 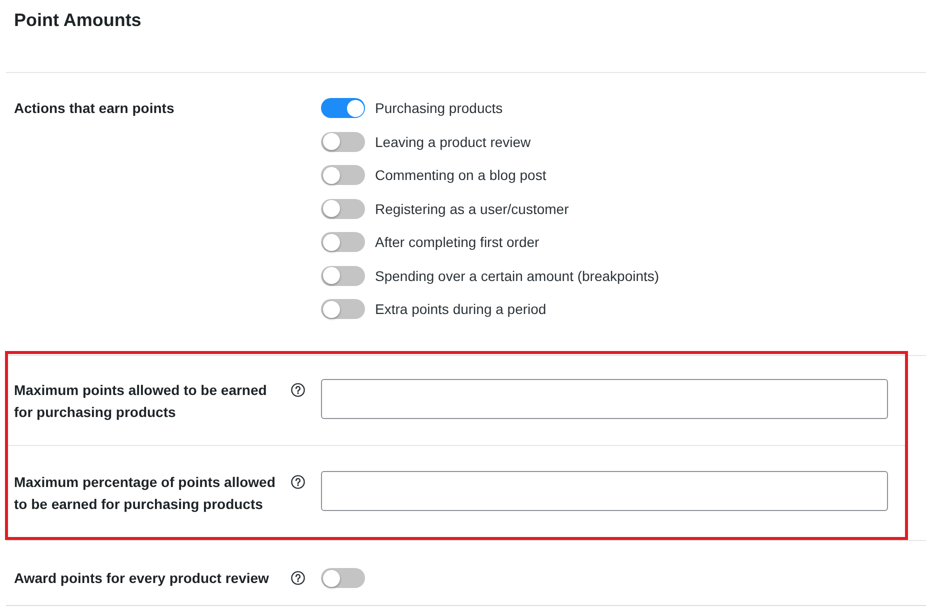 I want to click on toggle-label: Commenting on a blog post, so click(x=460, y=175).